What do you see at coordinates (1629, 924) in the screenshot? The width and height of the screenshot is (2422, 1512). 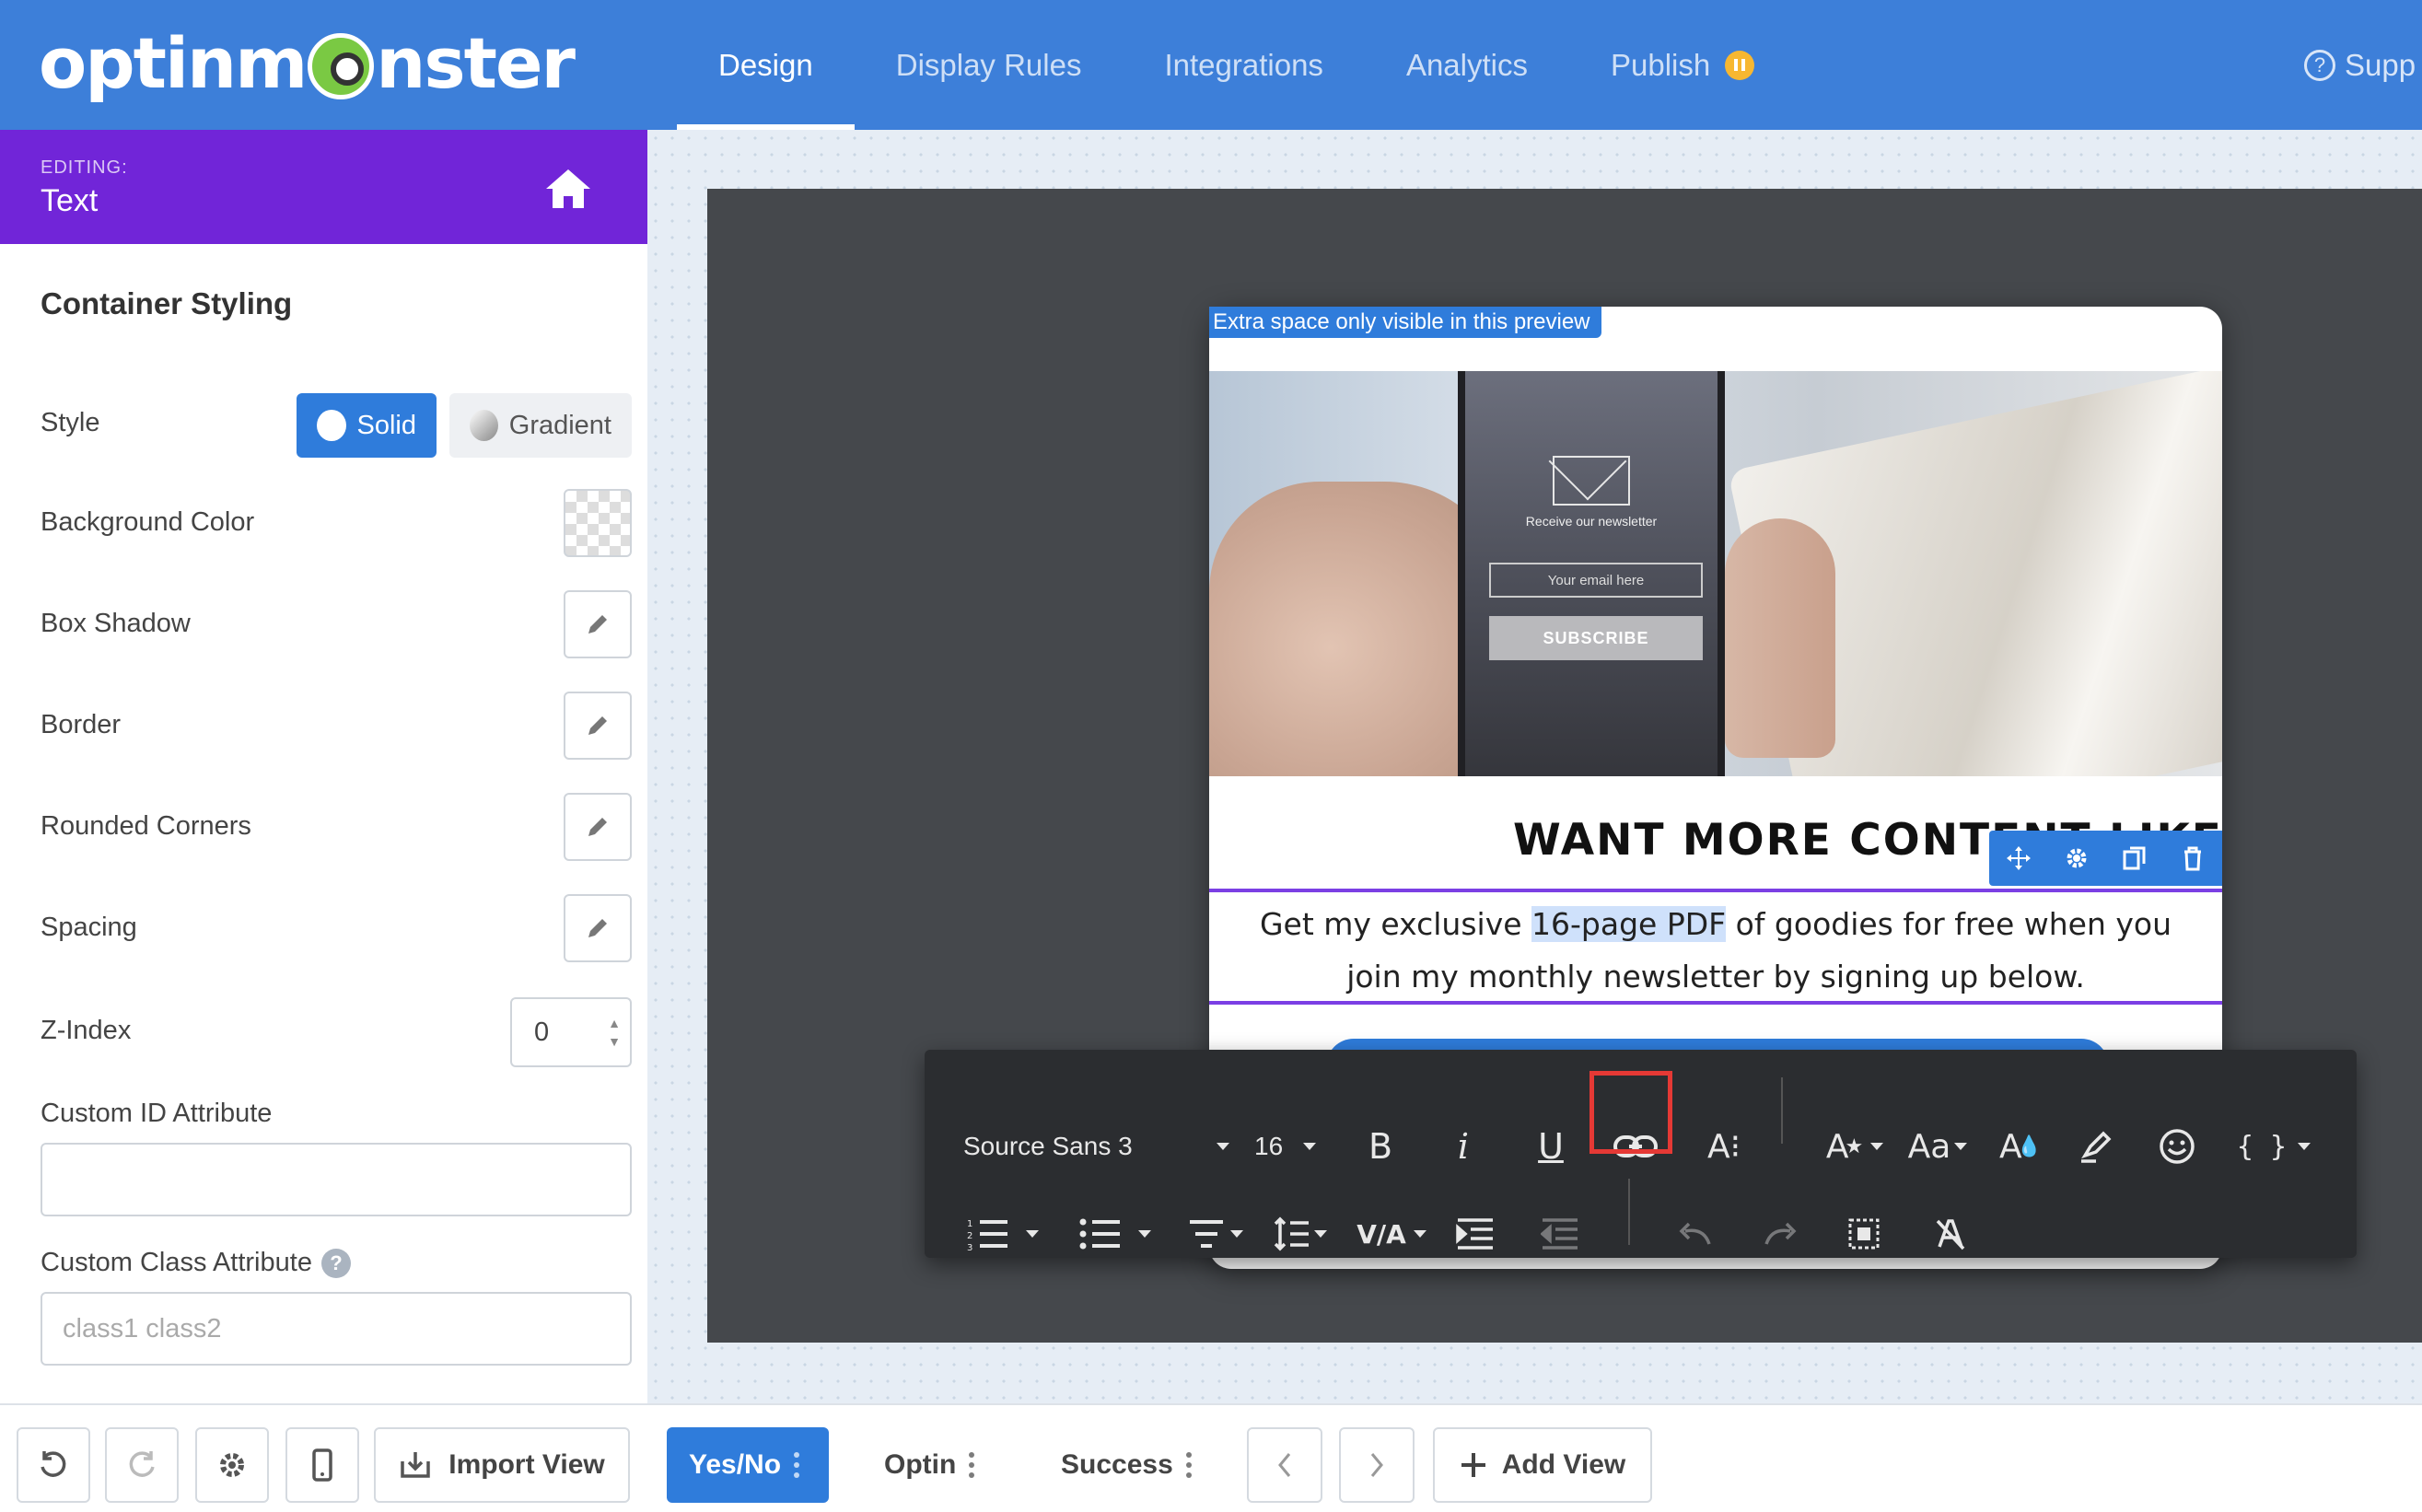 I see `selected-text: 16-page PDF` at bounding box center [1629, 924].